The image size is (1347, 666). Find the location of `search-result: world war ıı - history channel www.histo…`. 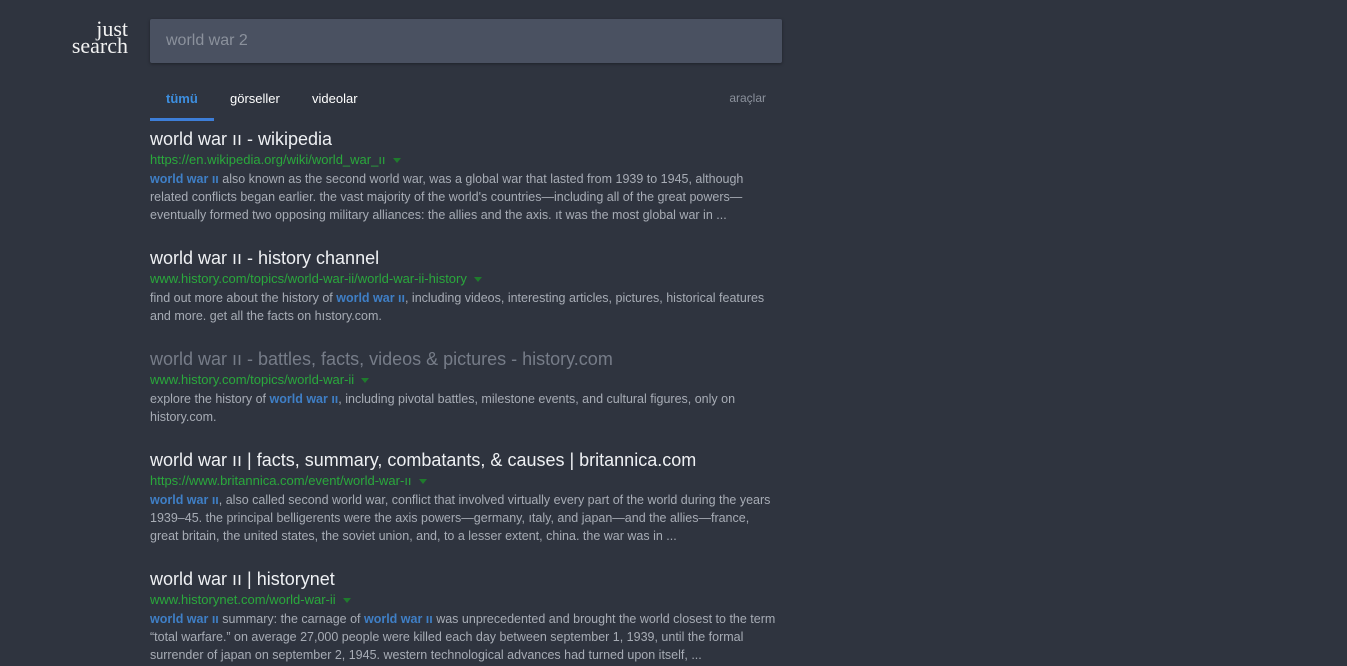

search-result: world war ıı - history channel www.histo… is located at coordinates (465, 286).